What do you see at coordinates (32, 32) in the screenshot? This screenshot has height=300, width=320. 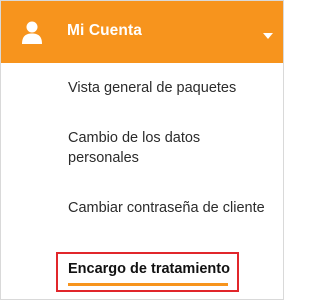 I see `user-icon` at bounding box center [32, 32].